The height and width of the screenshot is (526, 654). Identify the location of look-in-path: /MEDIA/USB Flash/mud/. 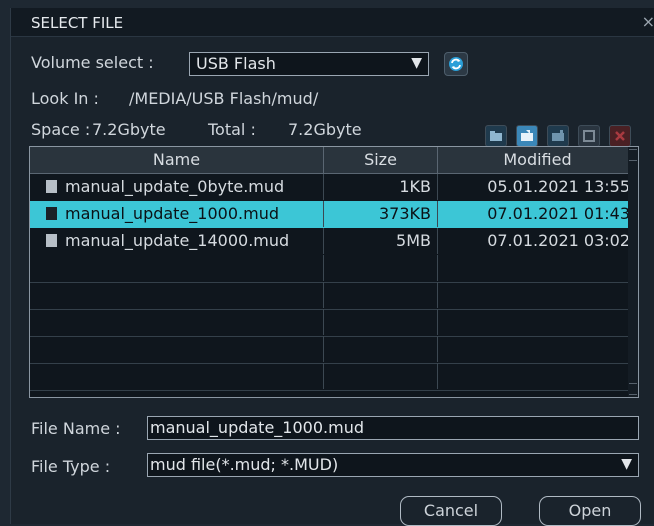
(224, 98).